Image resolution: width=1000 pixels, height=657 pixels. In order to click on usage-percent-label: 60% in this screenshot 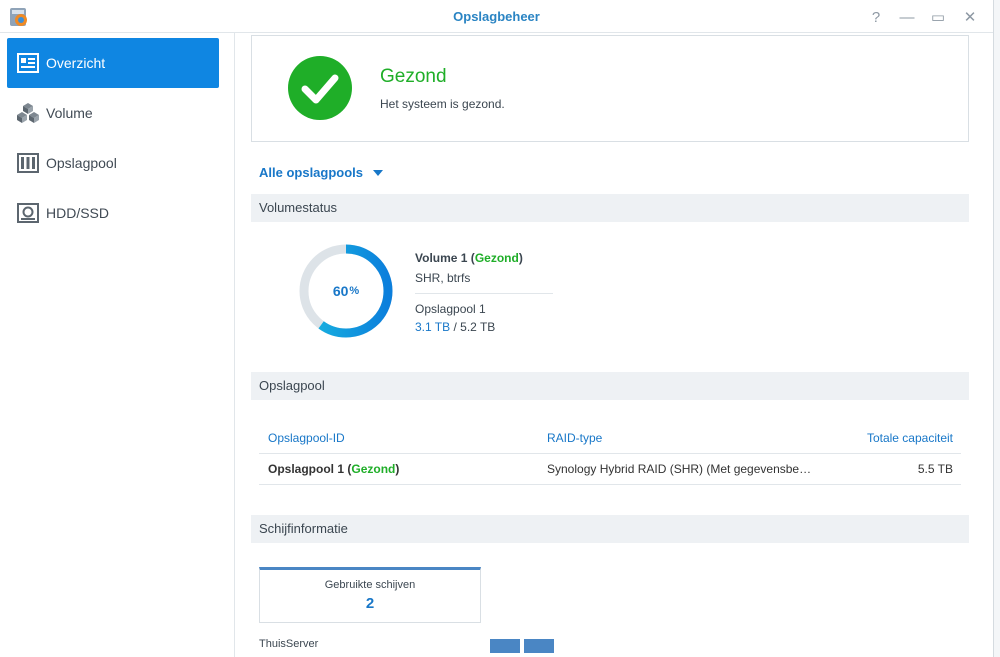, I will do `click(346, 291)`.